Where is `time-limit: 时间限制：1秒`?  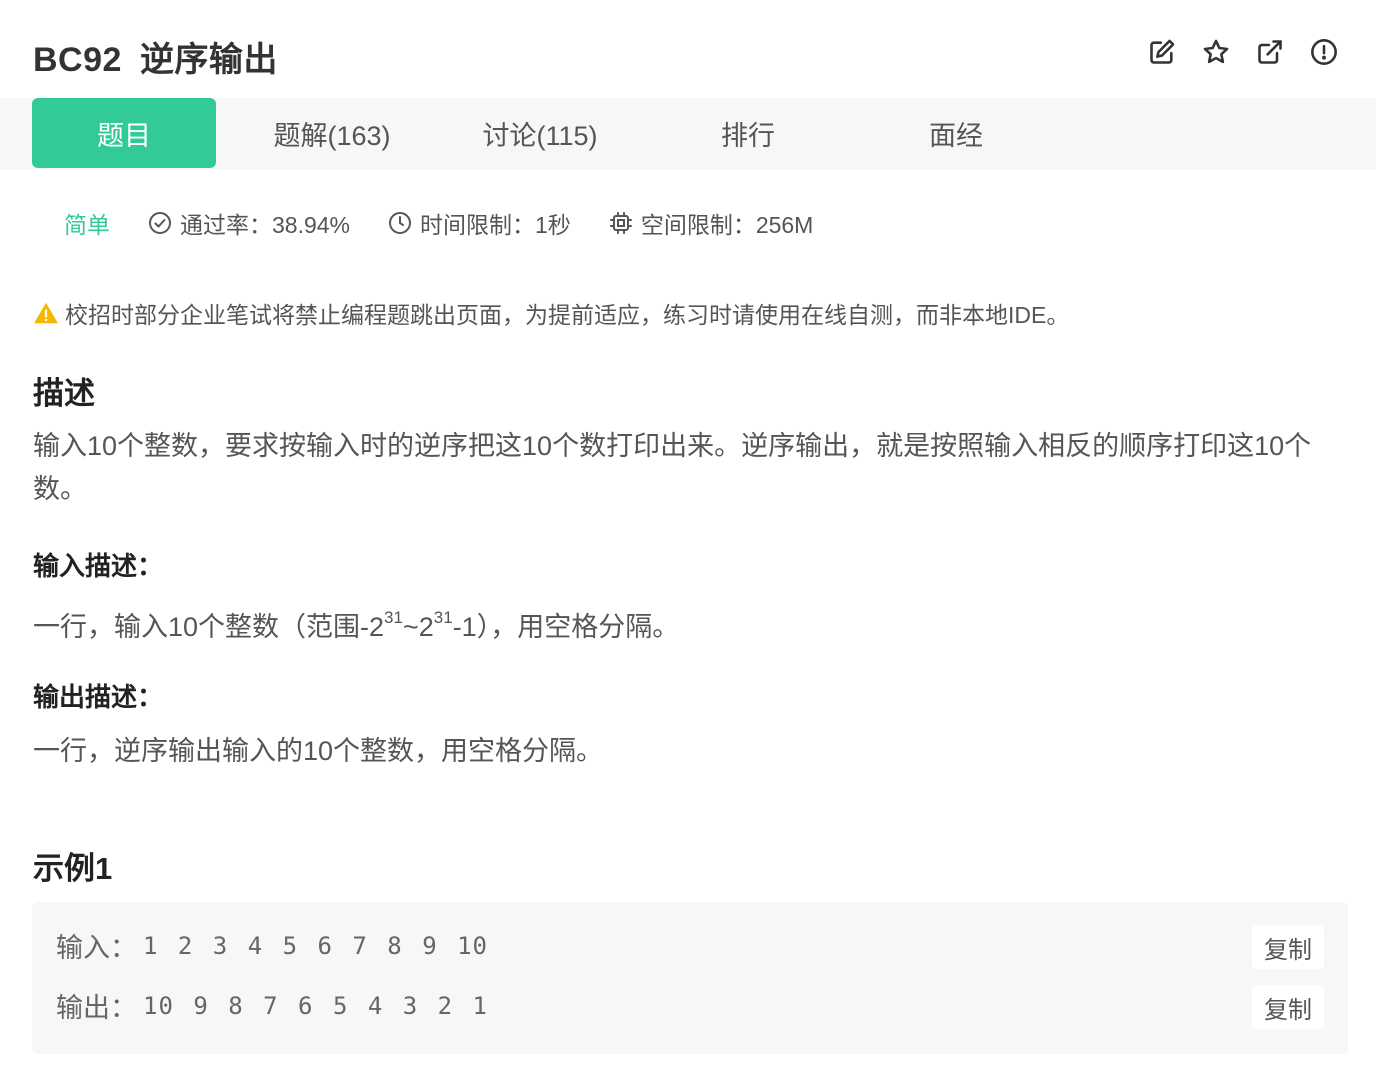 time-limit: 时间限制：1秒 is located at coordinates (479, 223).